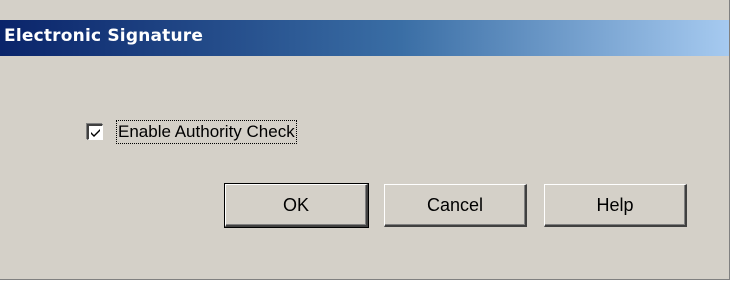  I want to click on enable-authority-check-label: Enable Authority Check, so click(206, 132).